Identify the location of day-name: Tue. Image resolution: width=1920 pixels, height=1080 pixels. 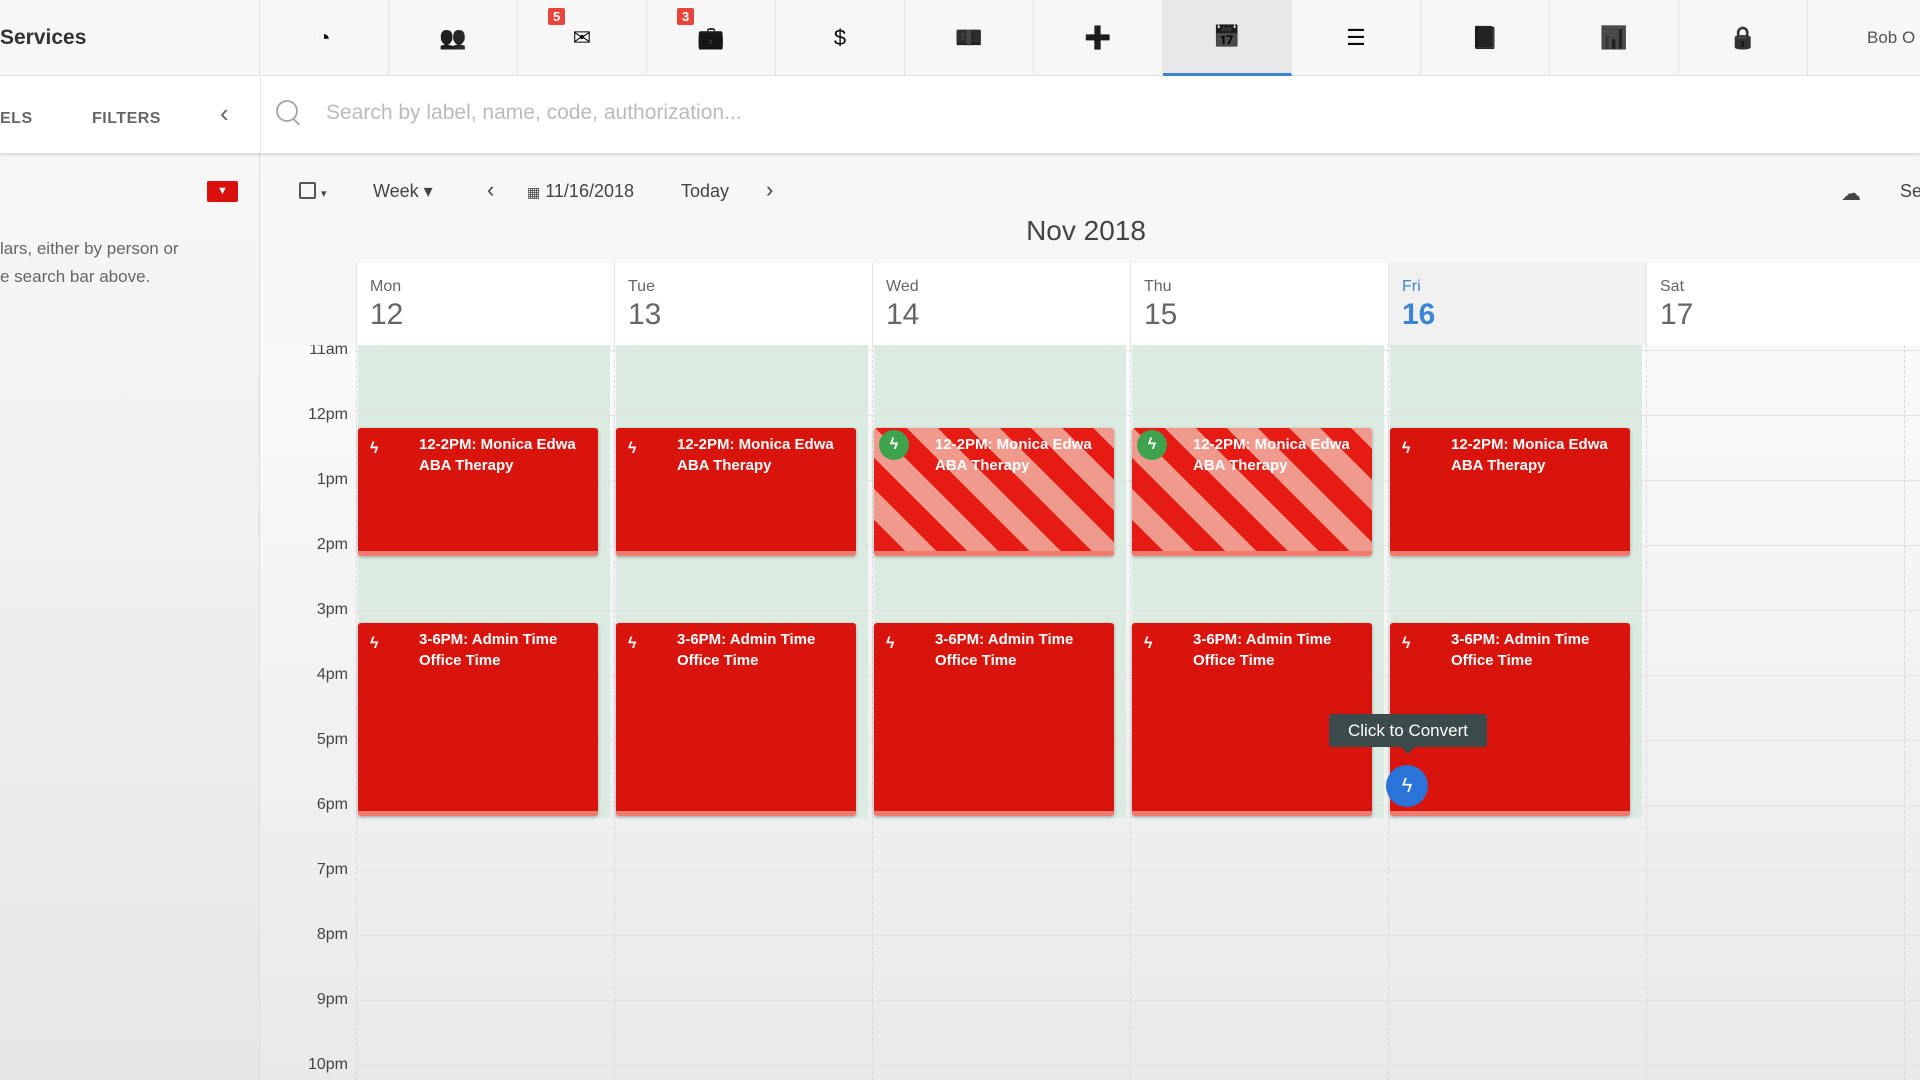
(641, 286).